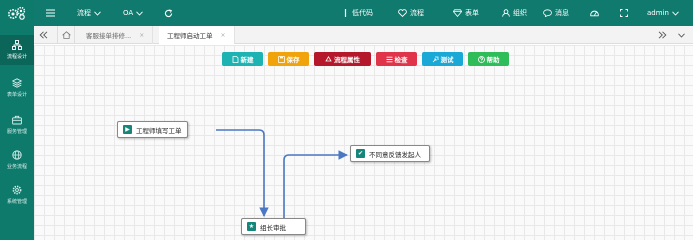  I want to click on top-navbar: 流程 OA 低代码 流程 表单 组织 消息 admin, so click(363, 13).